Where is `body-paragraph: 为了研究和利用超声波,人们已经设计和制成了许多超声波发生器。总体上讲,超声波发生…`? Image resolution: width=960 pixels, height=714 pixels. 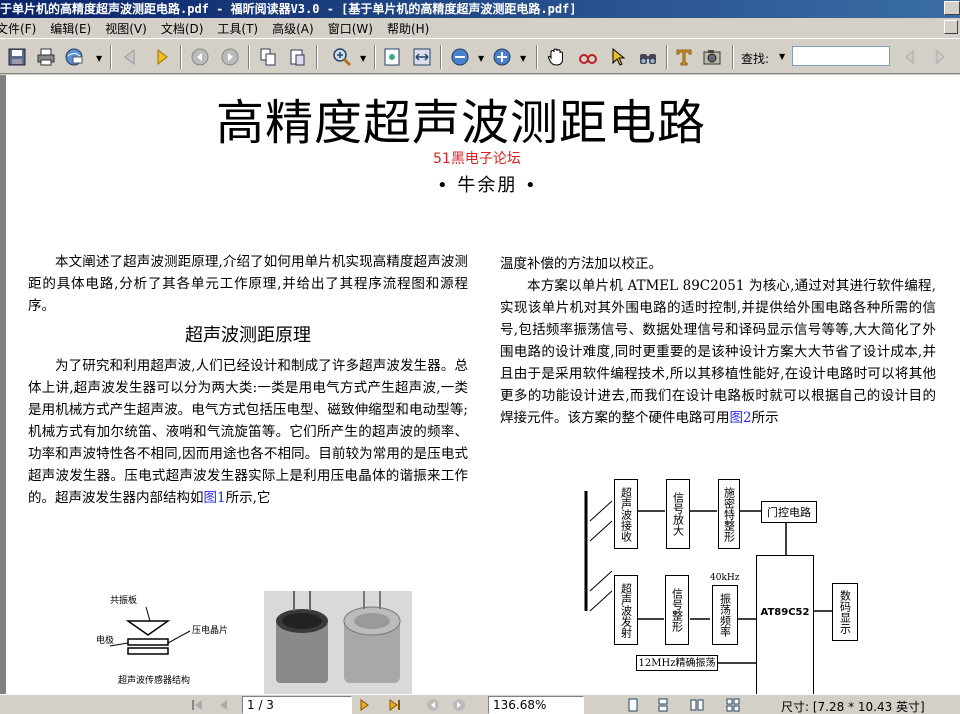
body-paragraph: 为了研究和利用超声波,人们已经设计和制成了许多超声波发生器。总体上讲,超声波发生… is located at coordinates (248, 432).